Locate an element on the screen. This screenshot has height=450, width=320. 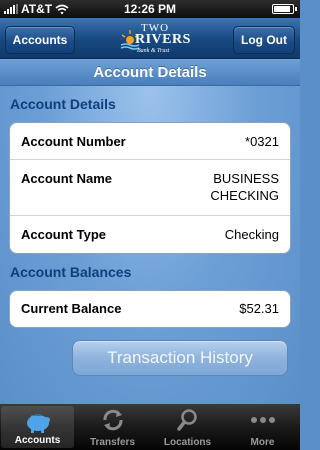
current-balance-row: Current Balance $52.31 is located at coordinates (150, 309).